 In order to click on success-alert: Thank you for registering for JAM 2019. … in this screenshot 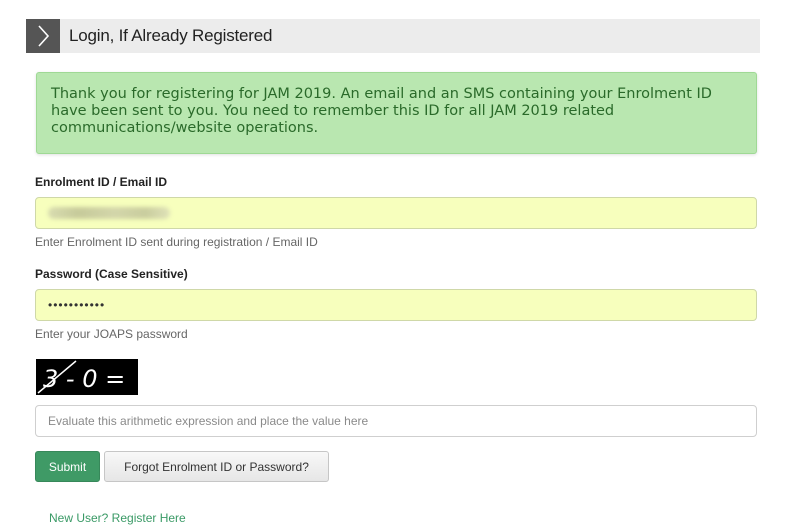, I will do `click(396, 113)`.